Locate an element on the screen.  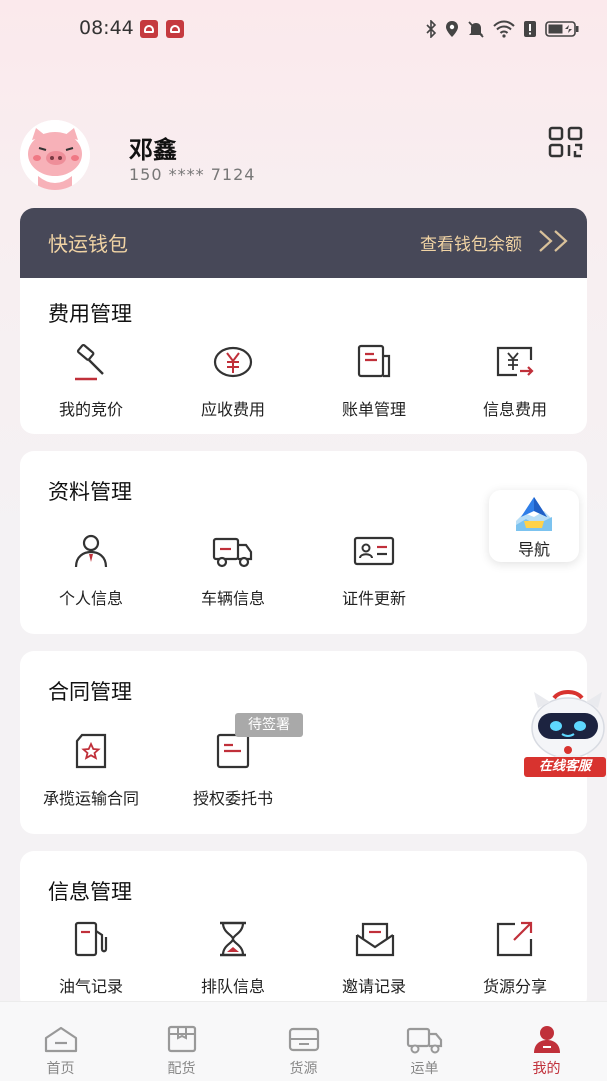
info-fees-item: 信息费用 is located at coordinates (515, 381).